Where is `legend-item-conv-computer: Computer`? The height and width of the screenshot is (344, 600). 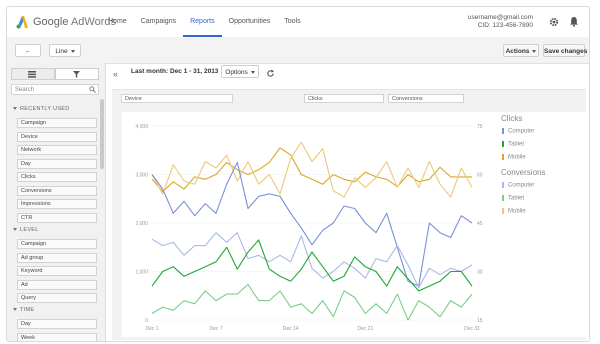 legend-item-conv-computer: Computer is located at coordinates (518, 185).